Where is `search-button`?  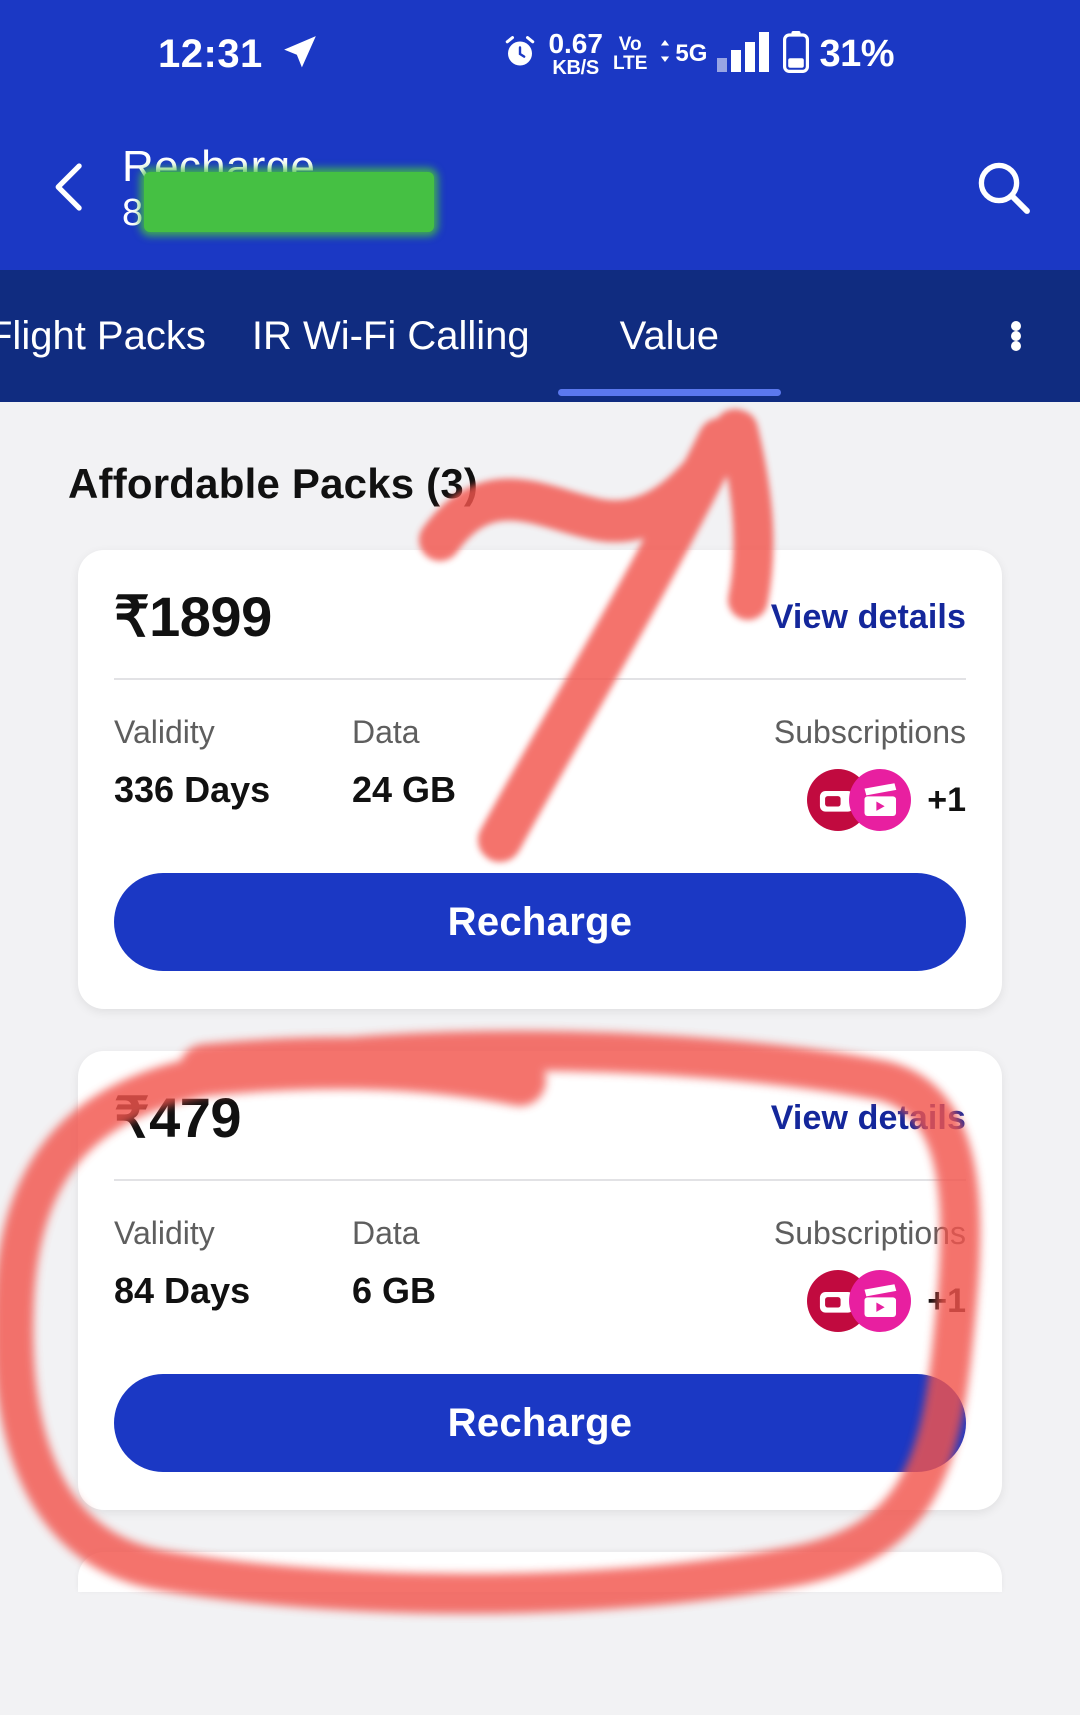 search-button is located at coordinates (1003, 189).